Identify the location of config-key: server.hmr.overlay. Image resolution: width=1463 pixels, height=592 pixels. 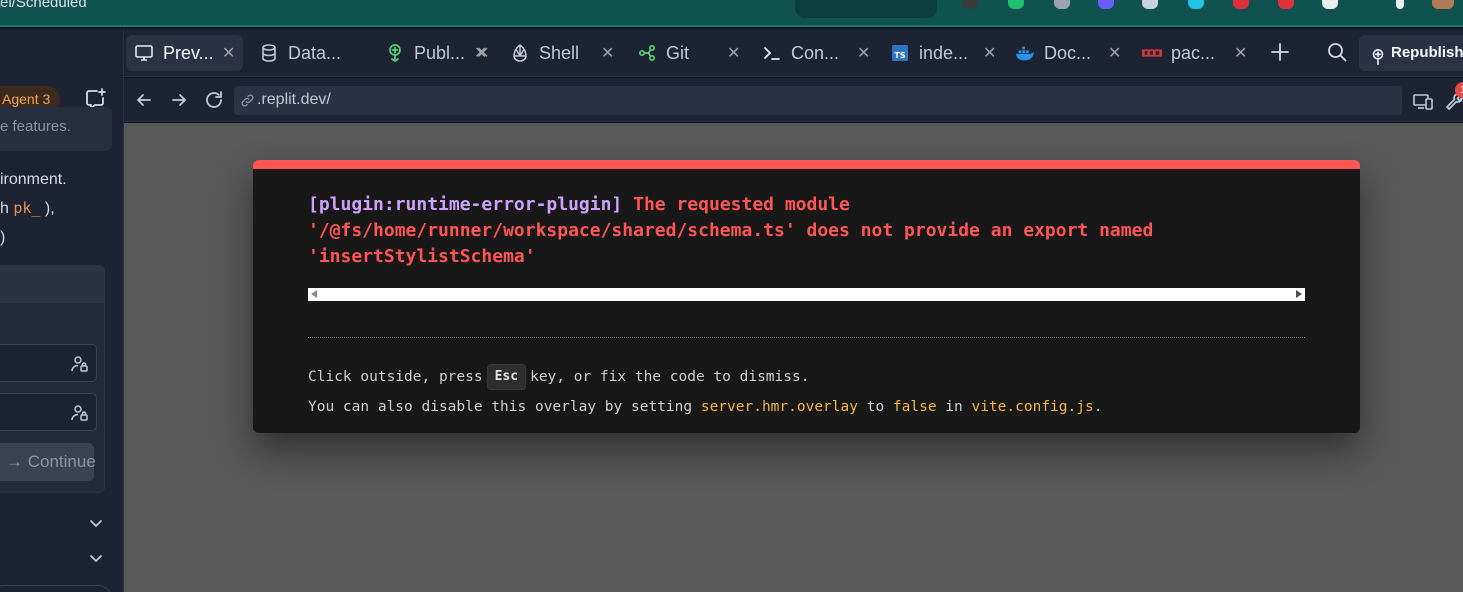
(779, 407).